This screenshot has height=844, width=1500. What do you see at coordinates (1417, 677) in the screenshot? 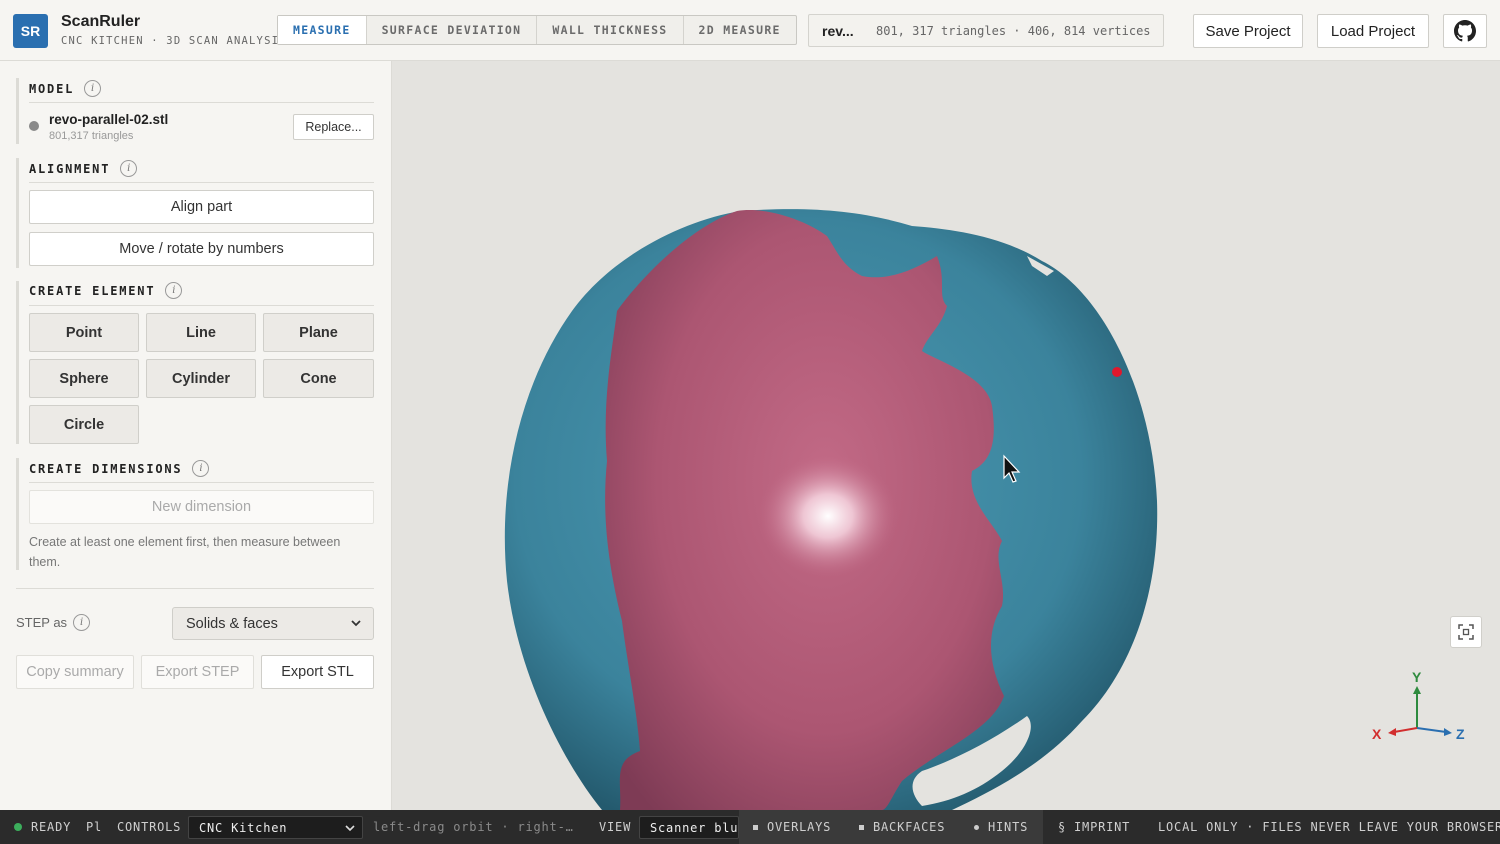
I see `axis-y-label: Y` at bounding box center [1417, 677].